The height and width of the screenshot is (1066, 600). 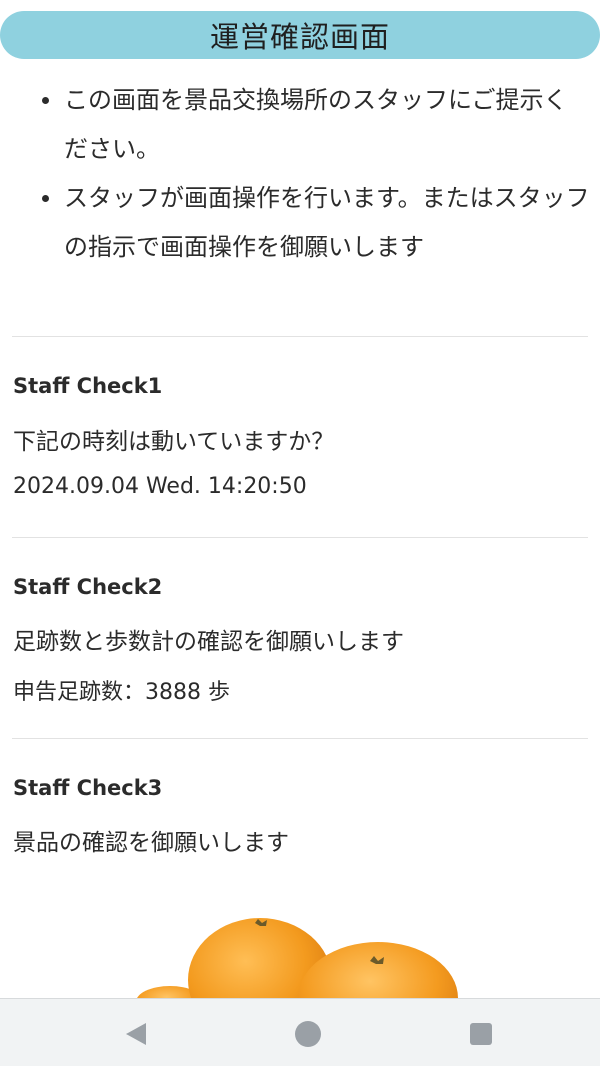 I want to click on recents-button, so click(x=481, y=1034).